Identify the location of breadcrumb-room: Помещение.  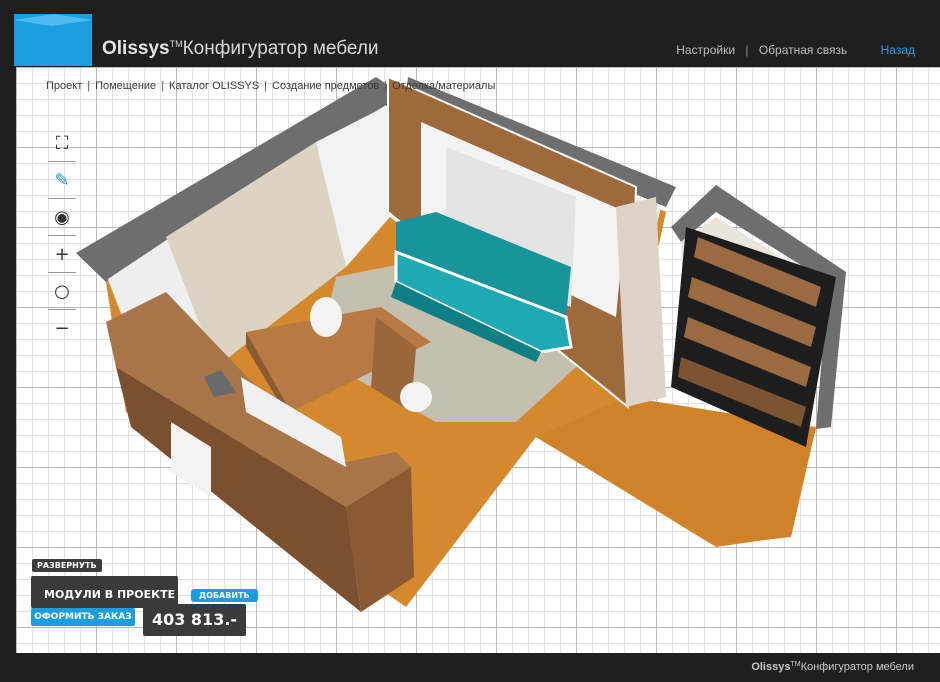
(125, 86).